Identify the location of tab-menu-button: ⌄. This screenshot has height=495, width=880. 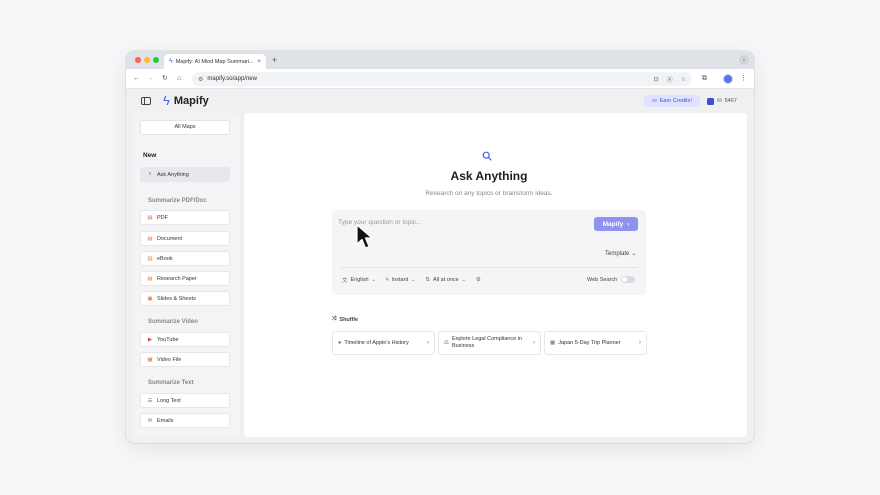
(744, 60).